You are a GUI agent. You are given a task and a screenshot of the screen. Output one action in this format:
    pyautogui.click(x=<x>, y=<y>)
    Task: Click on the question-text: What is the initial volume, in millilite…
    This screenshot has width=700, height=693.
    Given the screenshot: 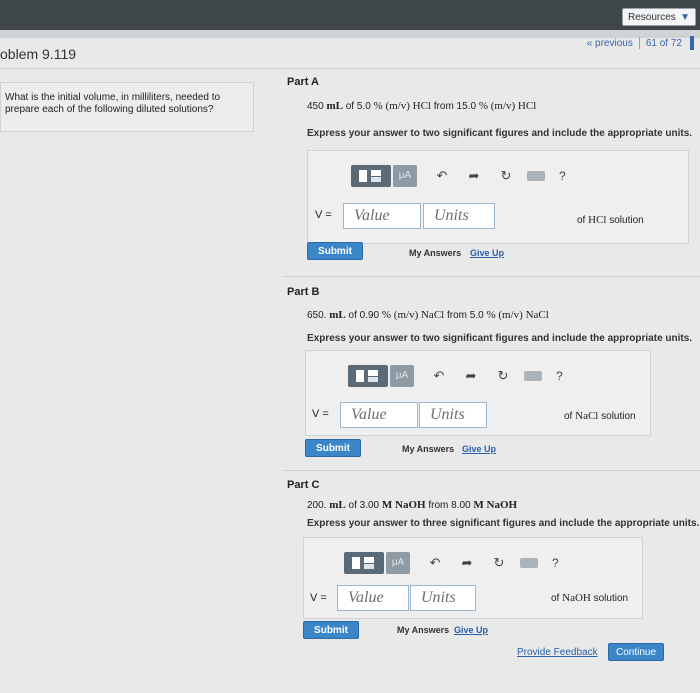 What is the action you would take?
    pyautogui.click(x=127, y=107)
    